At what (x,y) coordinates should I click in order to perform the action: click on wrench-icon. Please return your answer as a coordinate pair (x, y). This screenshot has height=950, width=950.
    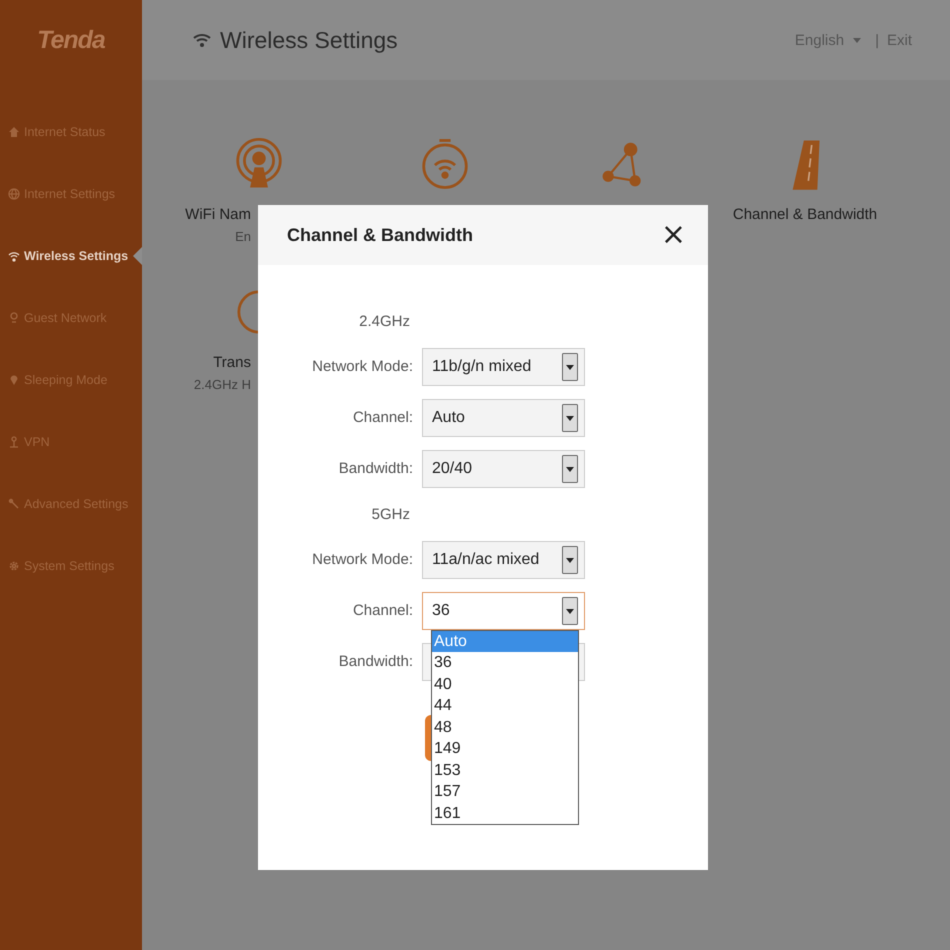
    Looking at the image, I should click on (14, 504).